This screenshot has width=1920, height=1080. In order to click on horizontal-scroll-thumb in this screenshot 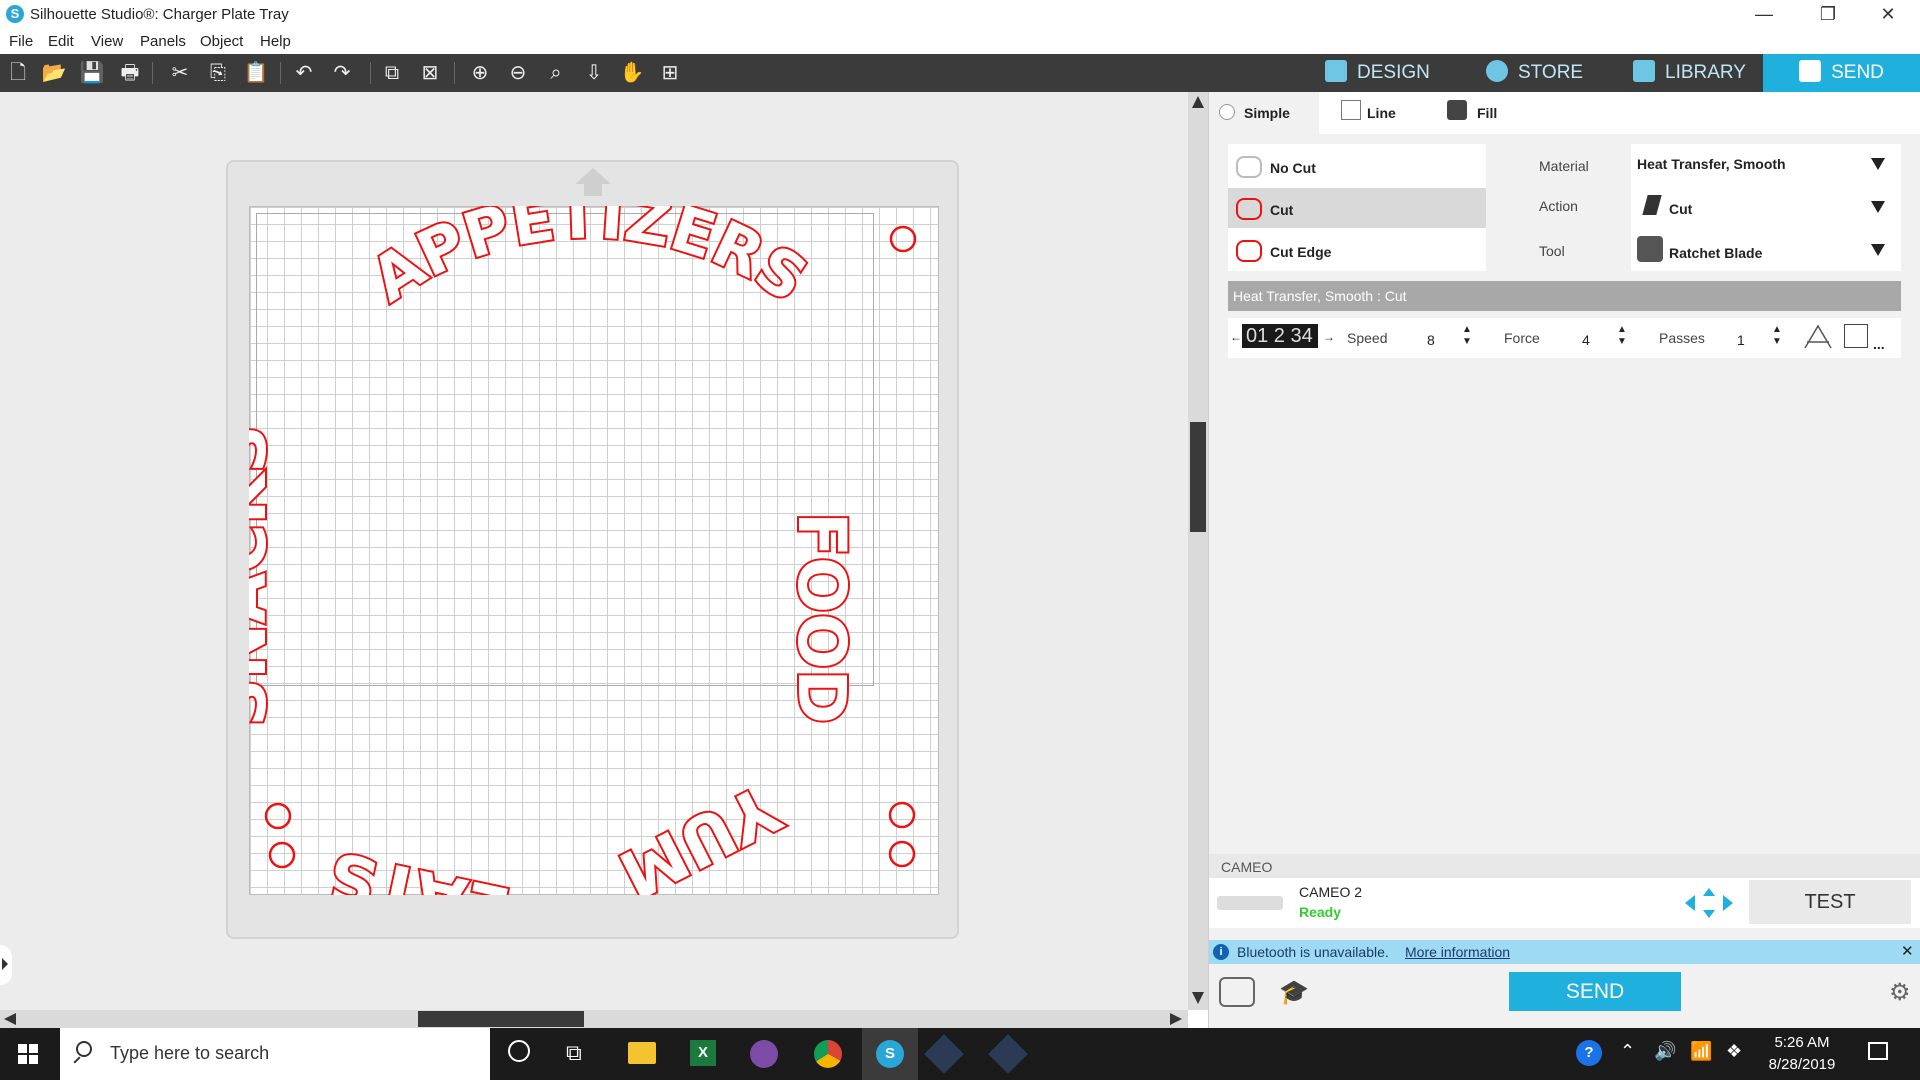, I will do `click(501, 1019)`.